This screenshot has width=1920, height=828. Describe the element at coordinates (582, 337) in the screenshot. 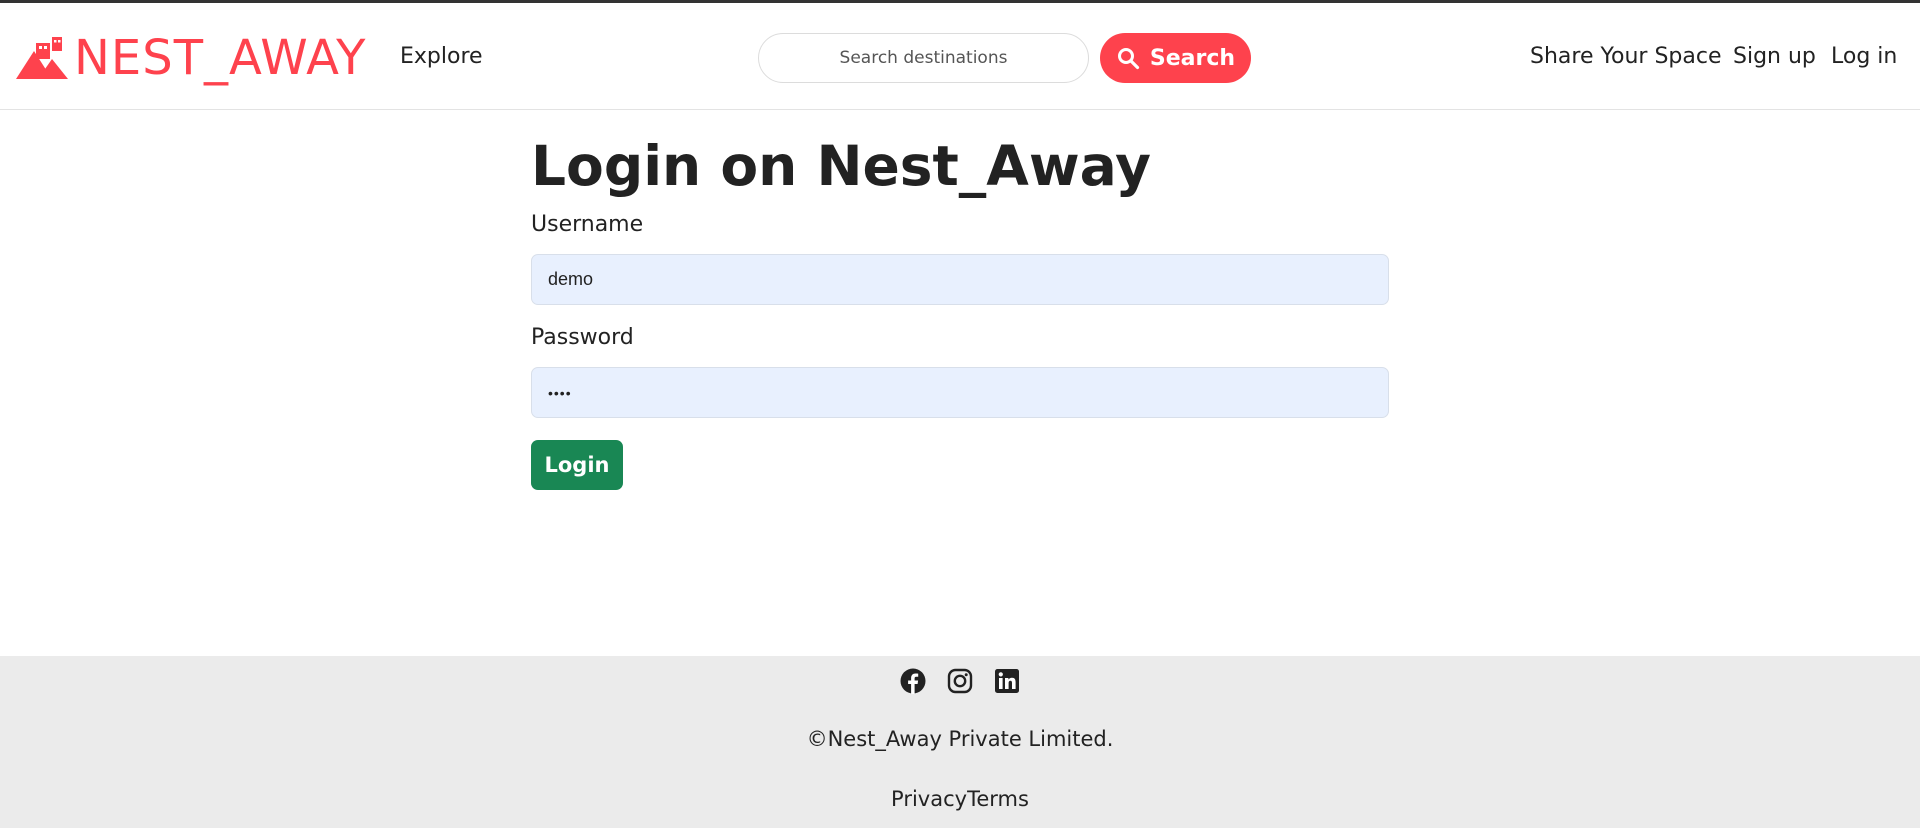

I see `password-label: Password` at that location.